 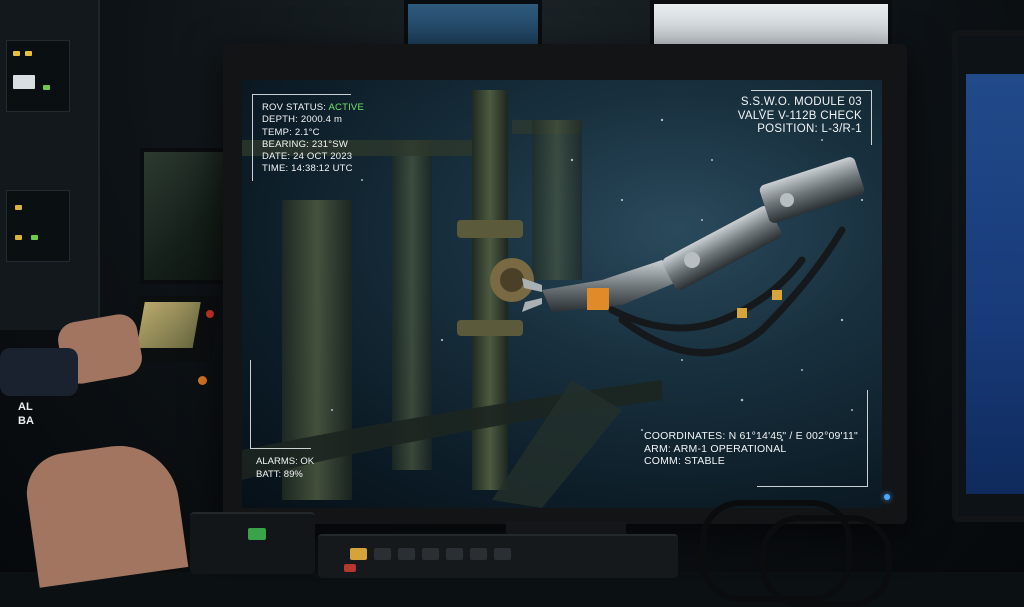 I want to click on side-monitor, so click(x=988, y=276).